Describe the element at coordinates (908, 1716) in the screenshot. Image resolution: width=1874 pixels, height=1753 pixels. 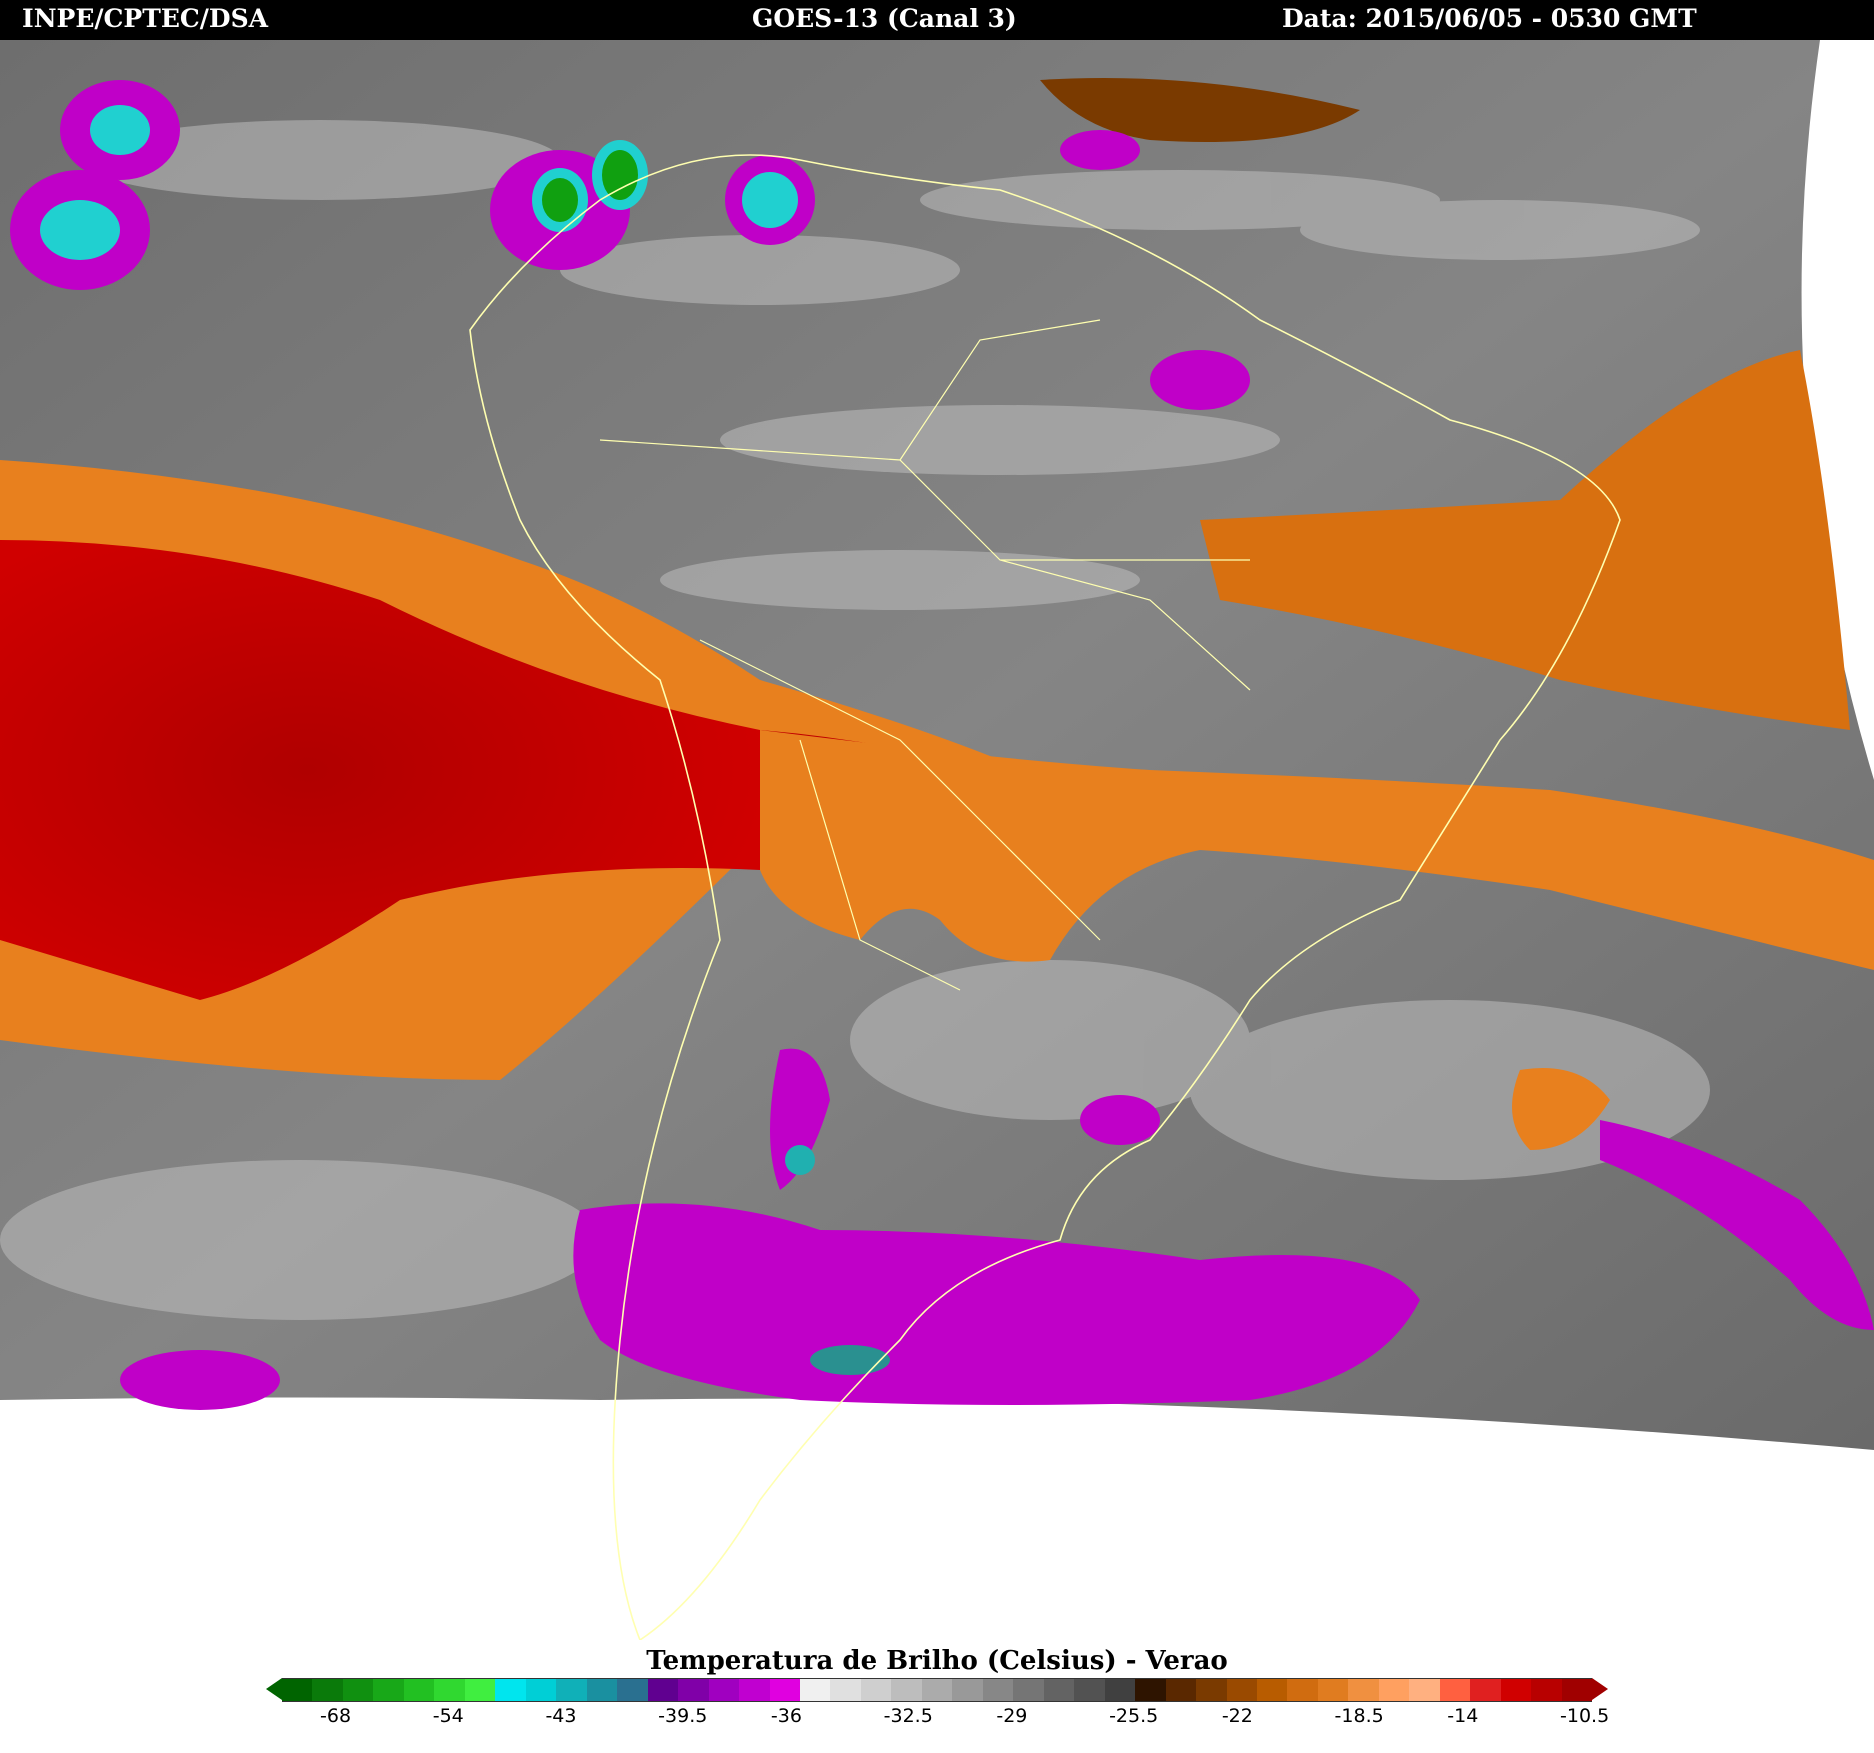
I see `colorbar-tick-label: -32.5` at that location.